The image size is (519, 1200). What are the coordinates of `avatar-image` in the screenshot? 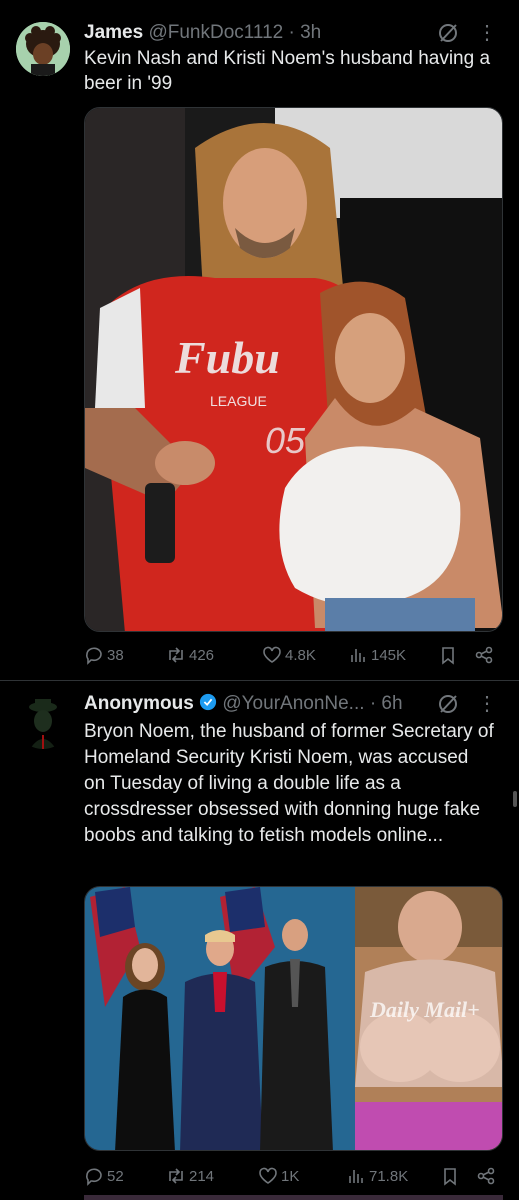 It's located at (43, 49).